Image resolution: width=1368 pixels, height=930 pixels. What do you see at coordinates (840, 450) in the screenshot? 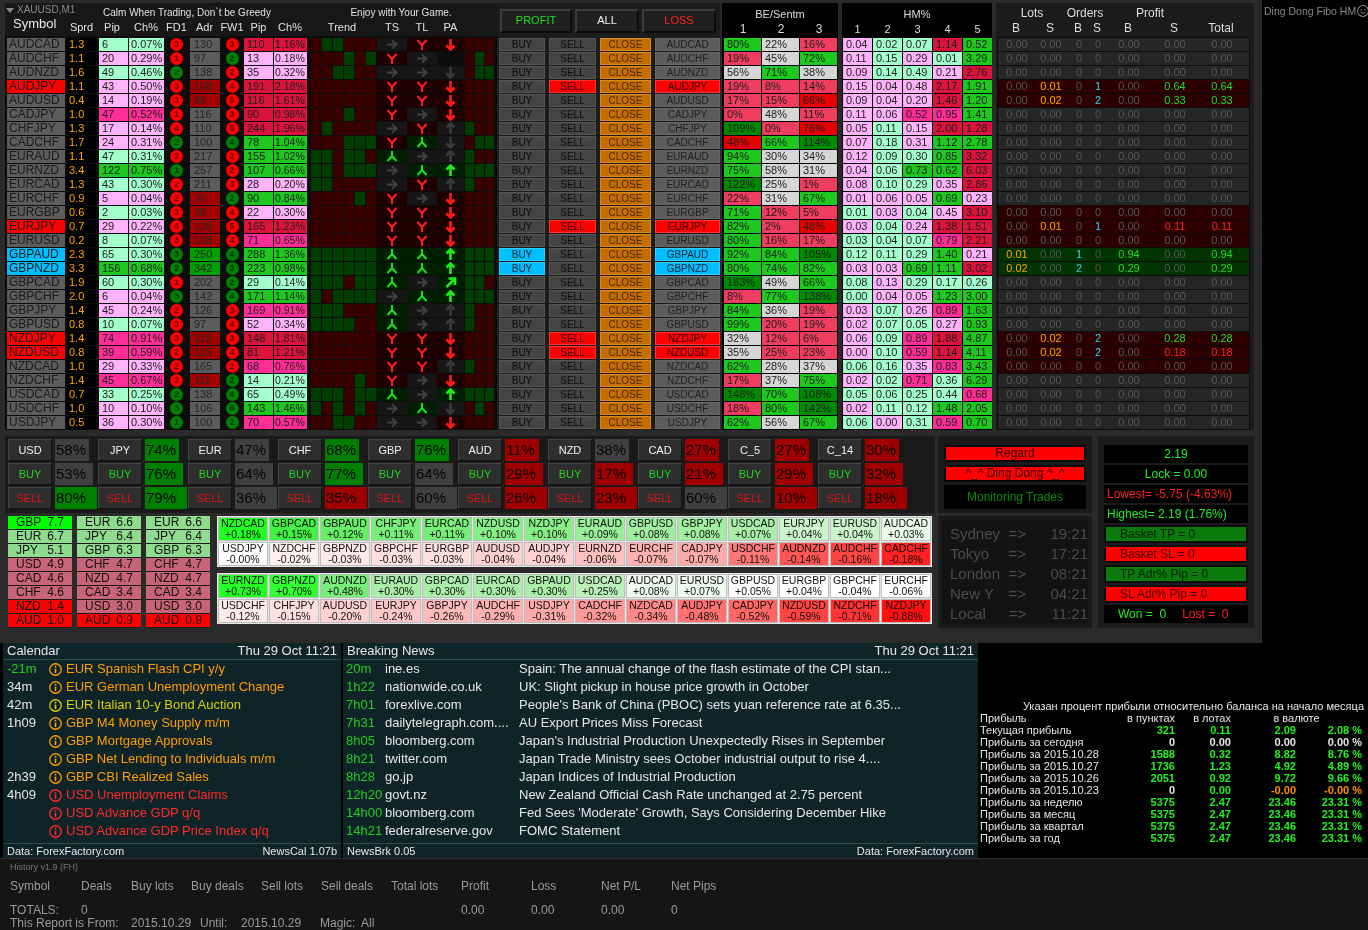
I see `currency-button: C_14` at bounding box center [840, 450].